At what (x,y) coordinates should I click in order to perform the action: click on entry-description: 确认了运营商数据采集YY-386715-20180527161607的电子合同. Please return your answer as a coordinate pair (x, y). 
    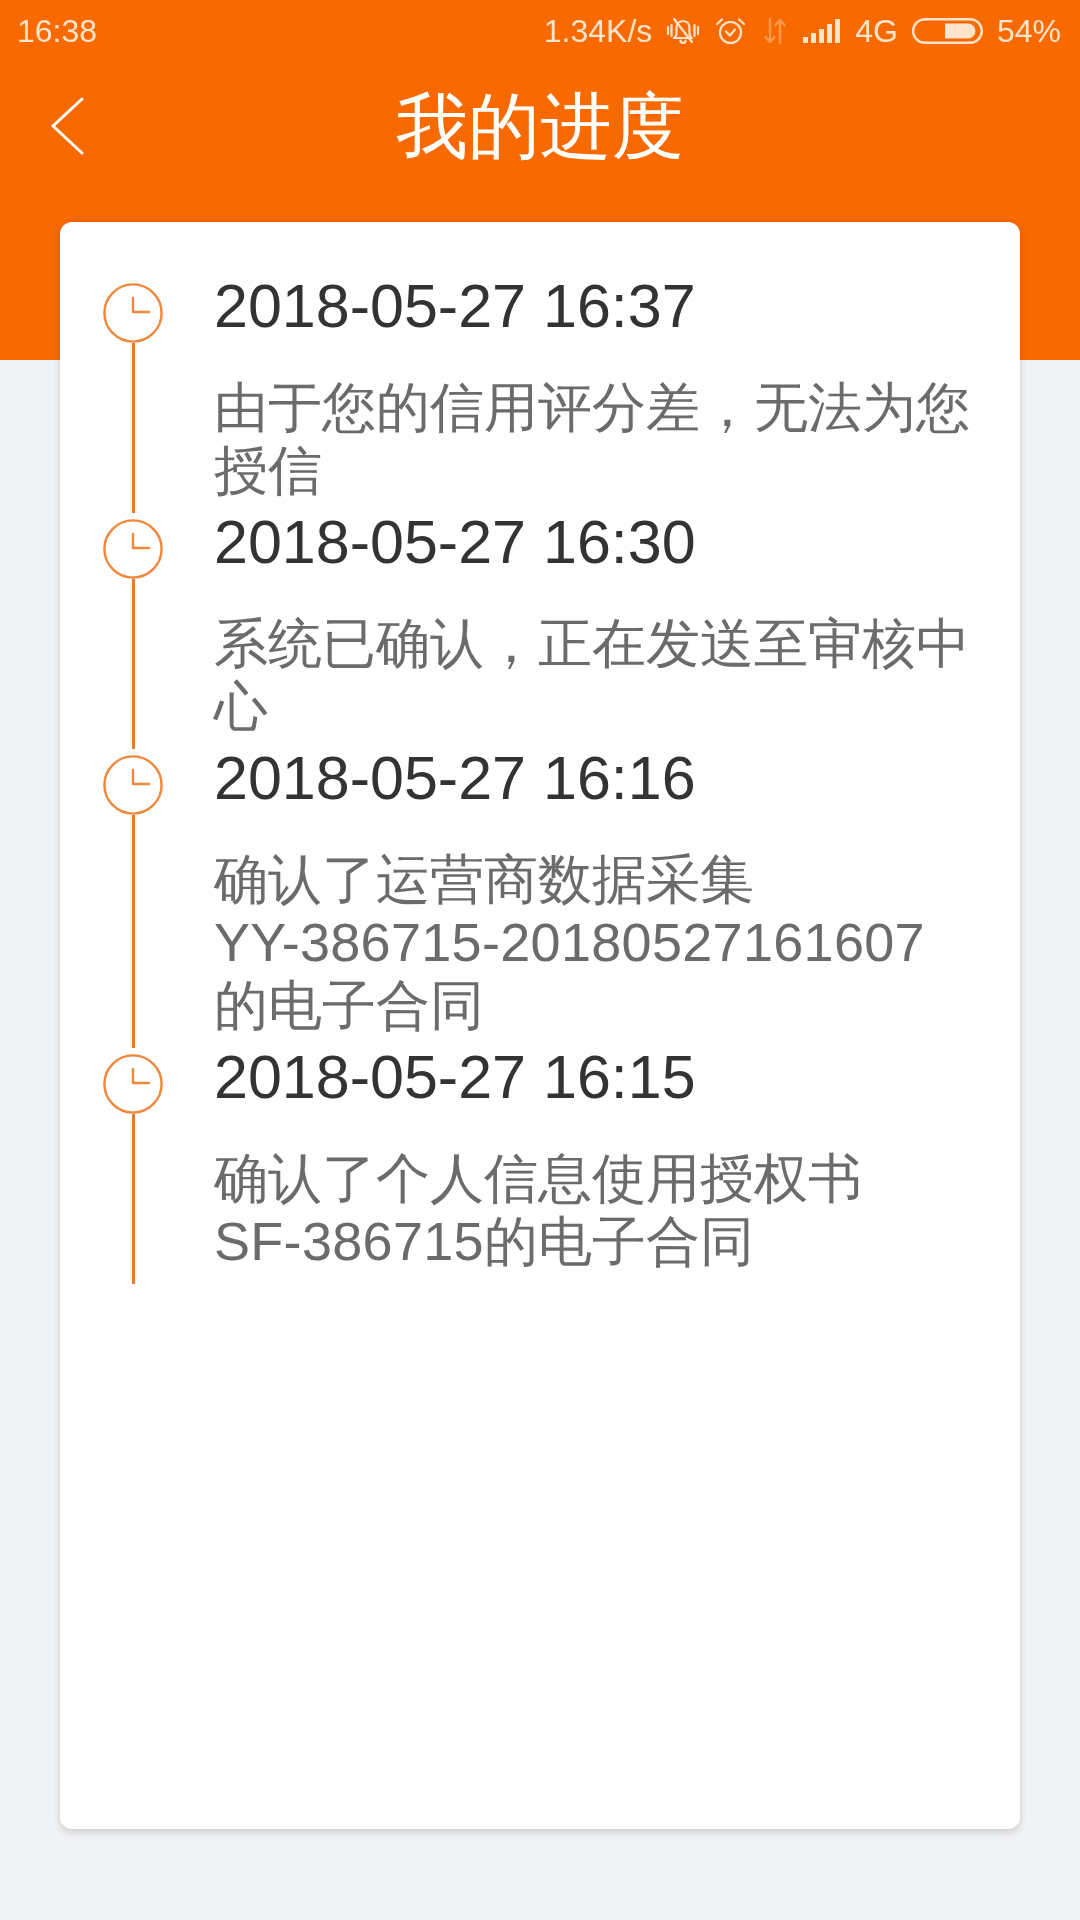
    Looking at the image, I should click on (570, 942).